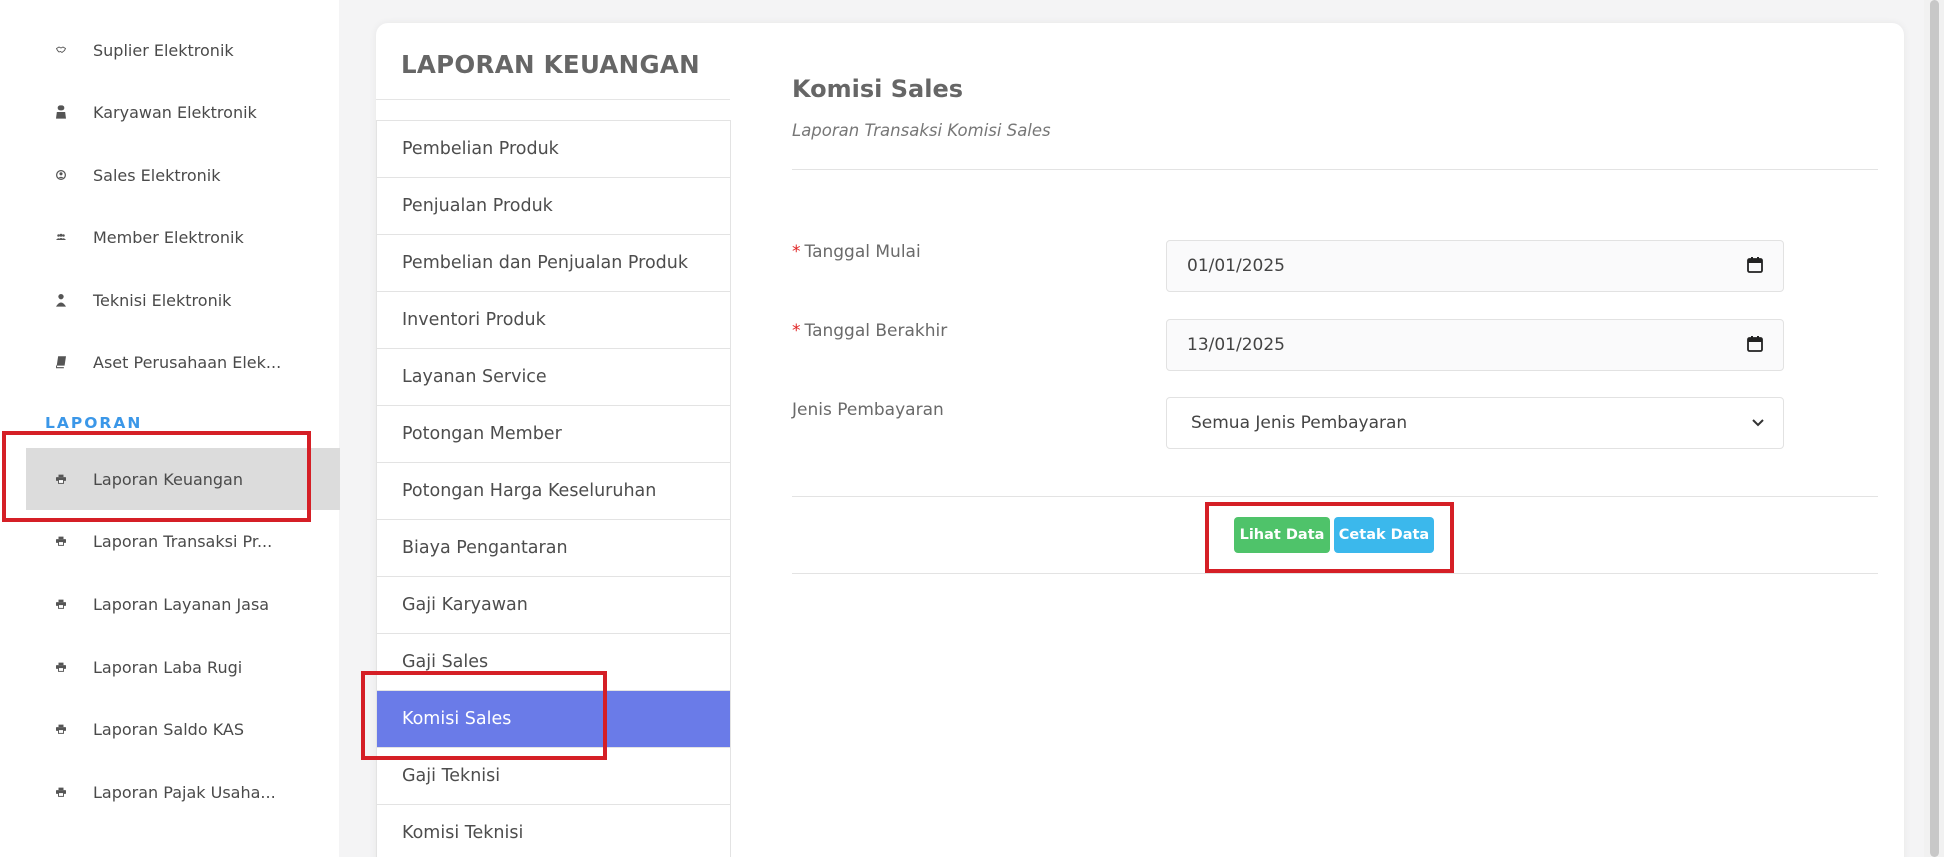  What do you see at coordinates (175, 112) in the screenshot?
I see `sidebar-item-label: Karyawan Elektronik` at bounding box center [175, 112].